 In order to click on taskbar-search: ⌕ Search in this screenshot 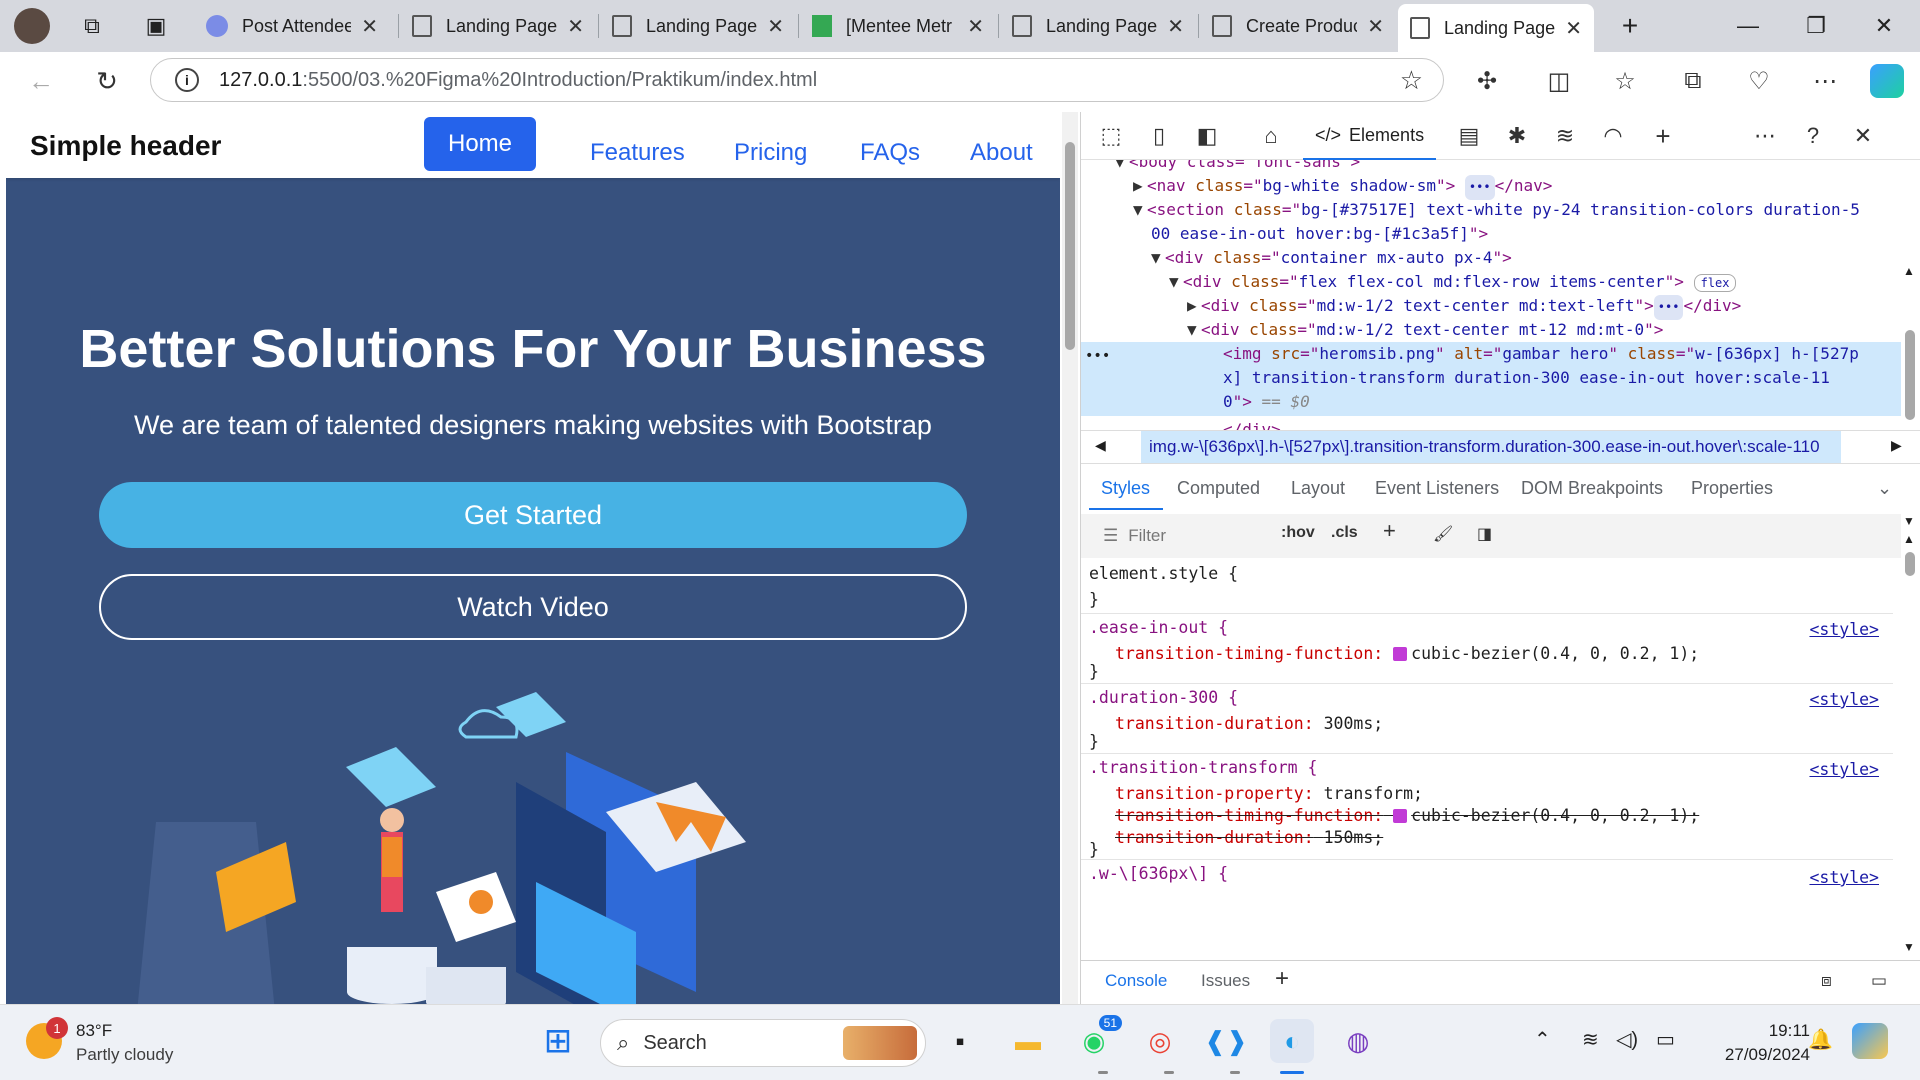, I will do `click(763, 1043)`.